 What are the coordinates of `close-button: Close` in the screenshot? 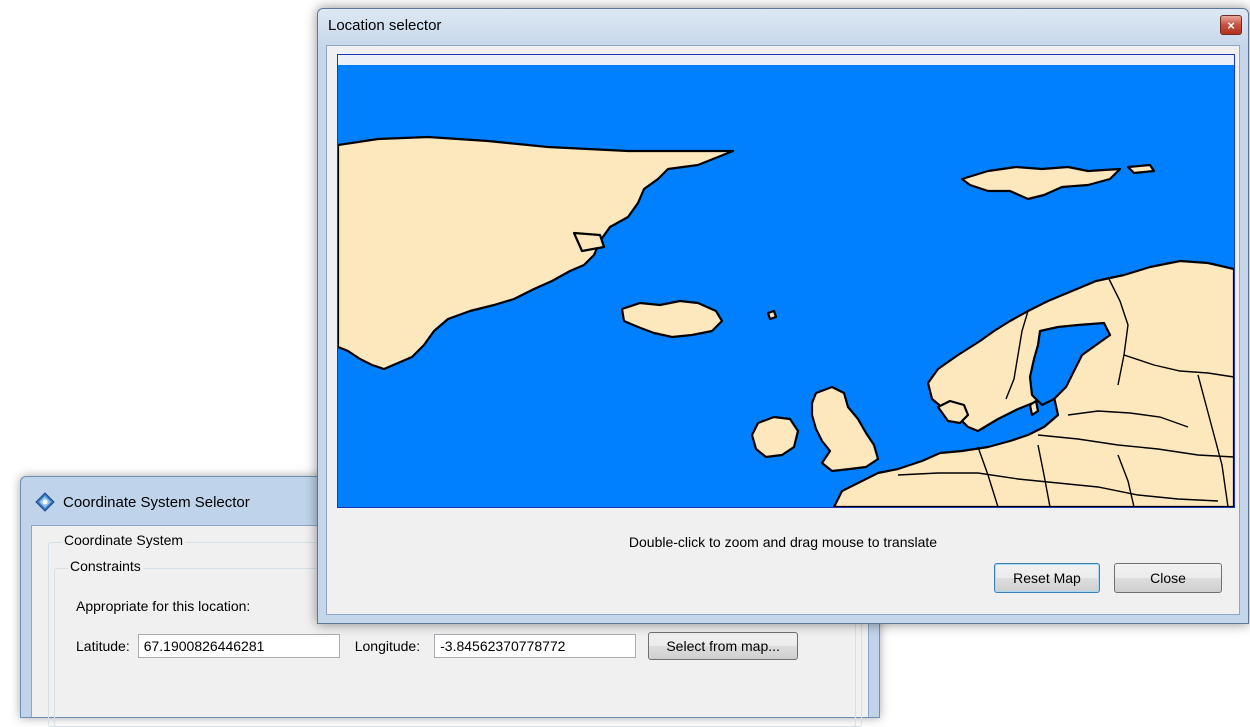 It's located at (1168, 578).